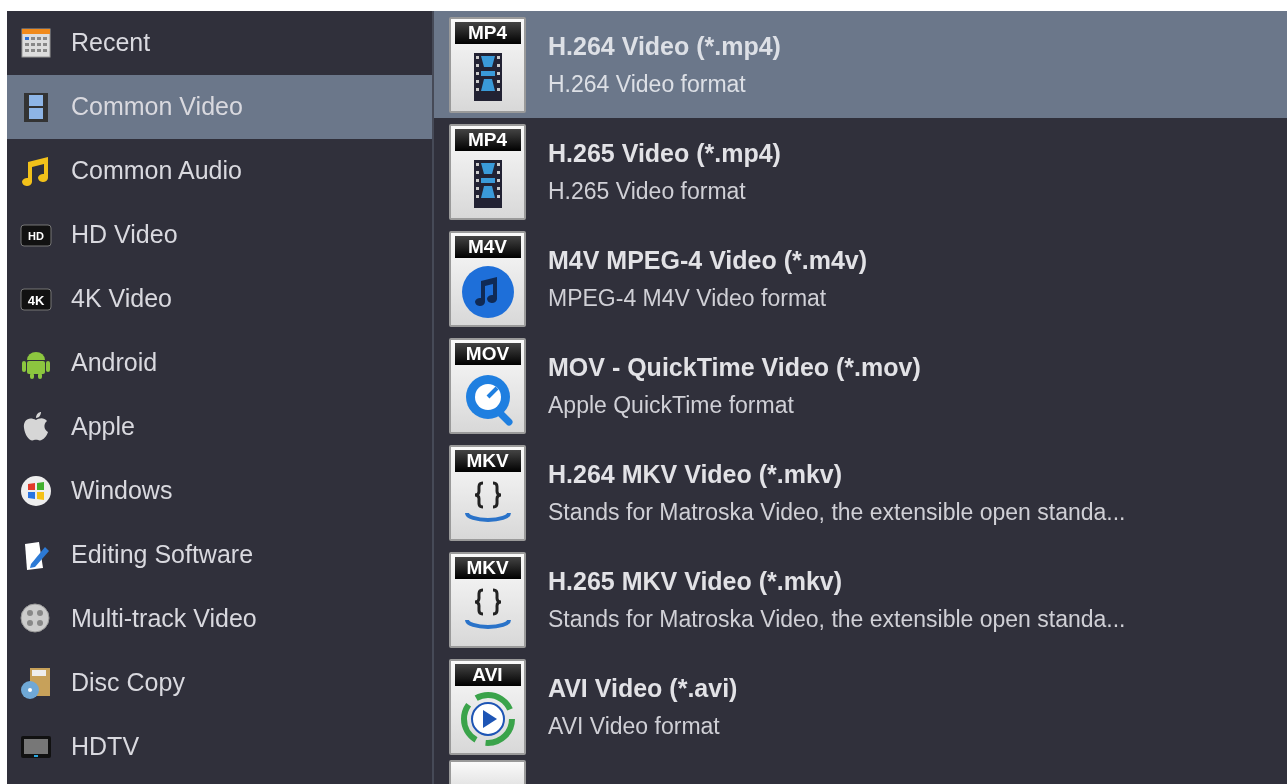  What do you see at coordinates (219, 427) in the screenshot?
I see `category-item: Apple` at bounding box center [219, 427].